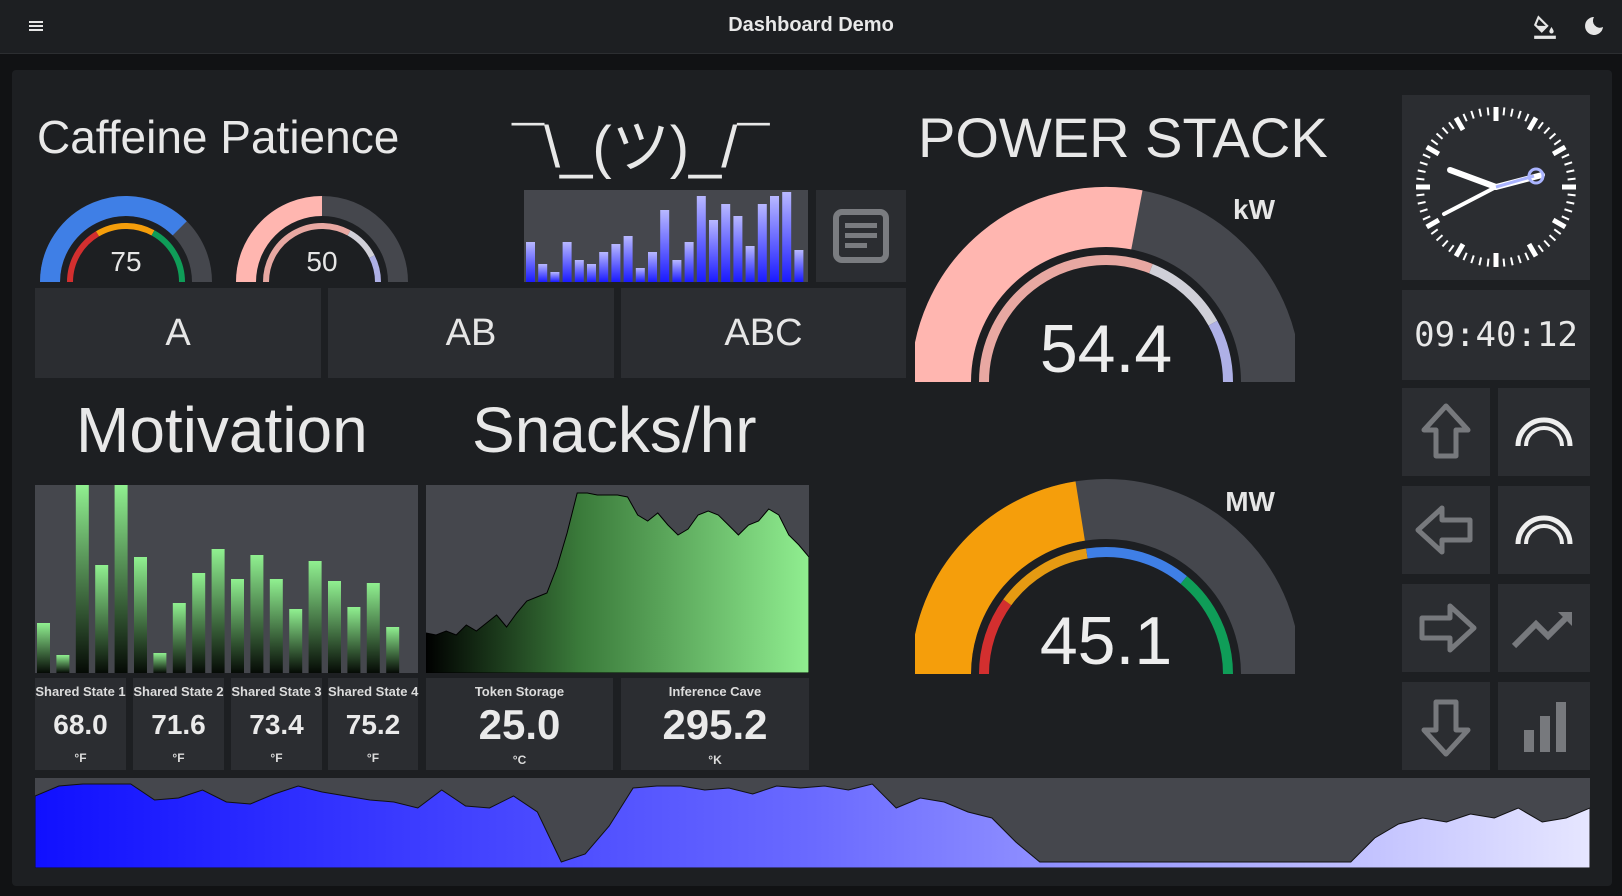 This screenshot has height=896, width=1622. I want to click on button-a: A, so click(178, 333).